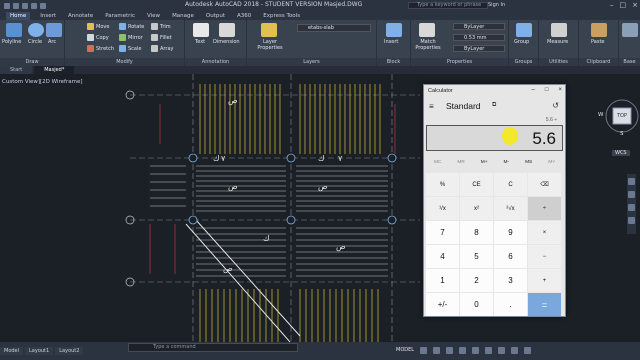 Image resolution: width=640 pixels, height=360 pixels. What do you see at coordinates (161, 37) in the screenshot?
I see `fillet-button: Fillet` at bounding box center [161, 37].